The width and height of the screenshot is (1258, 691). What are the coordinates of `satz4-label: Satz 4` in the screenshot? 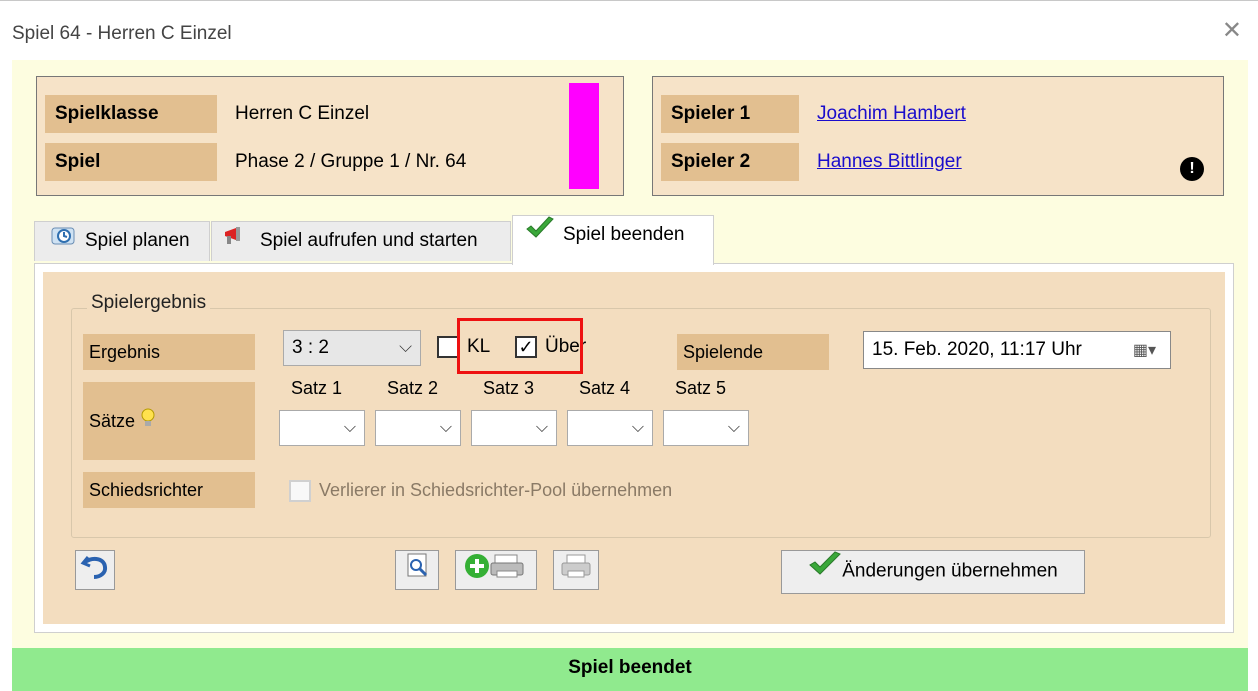 It's located at (605, 388).